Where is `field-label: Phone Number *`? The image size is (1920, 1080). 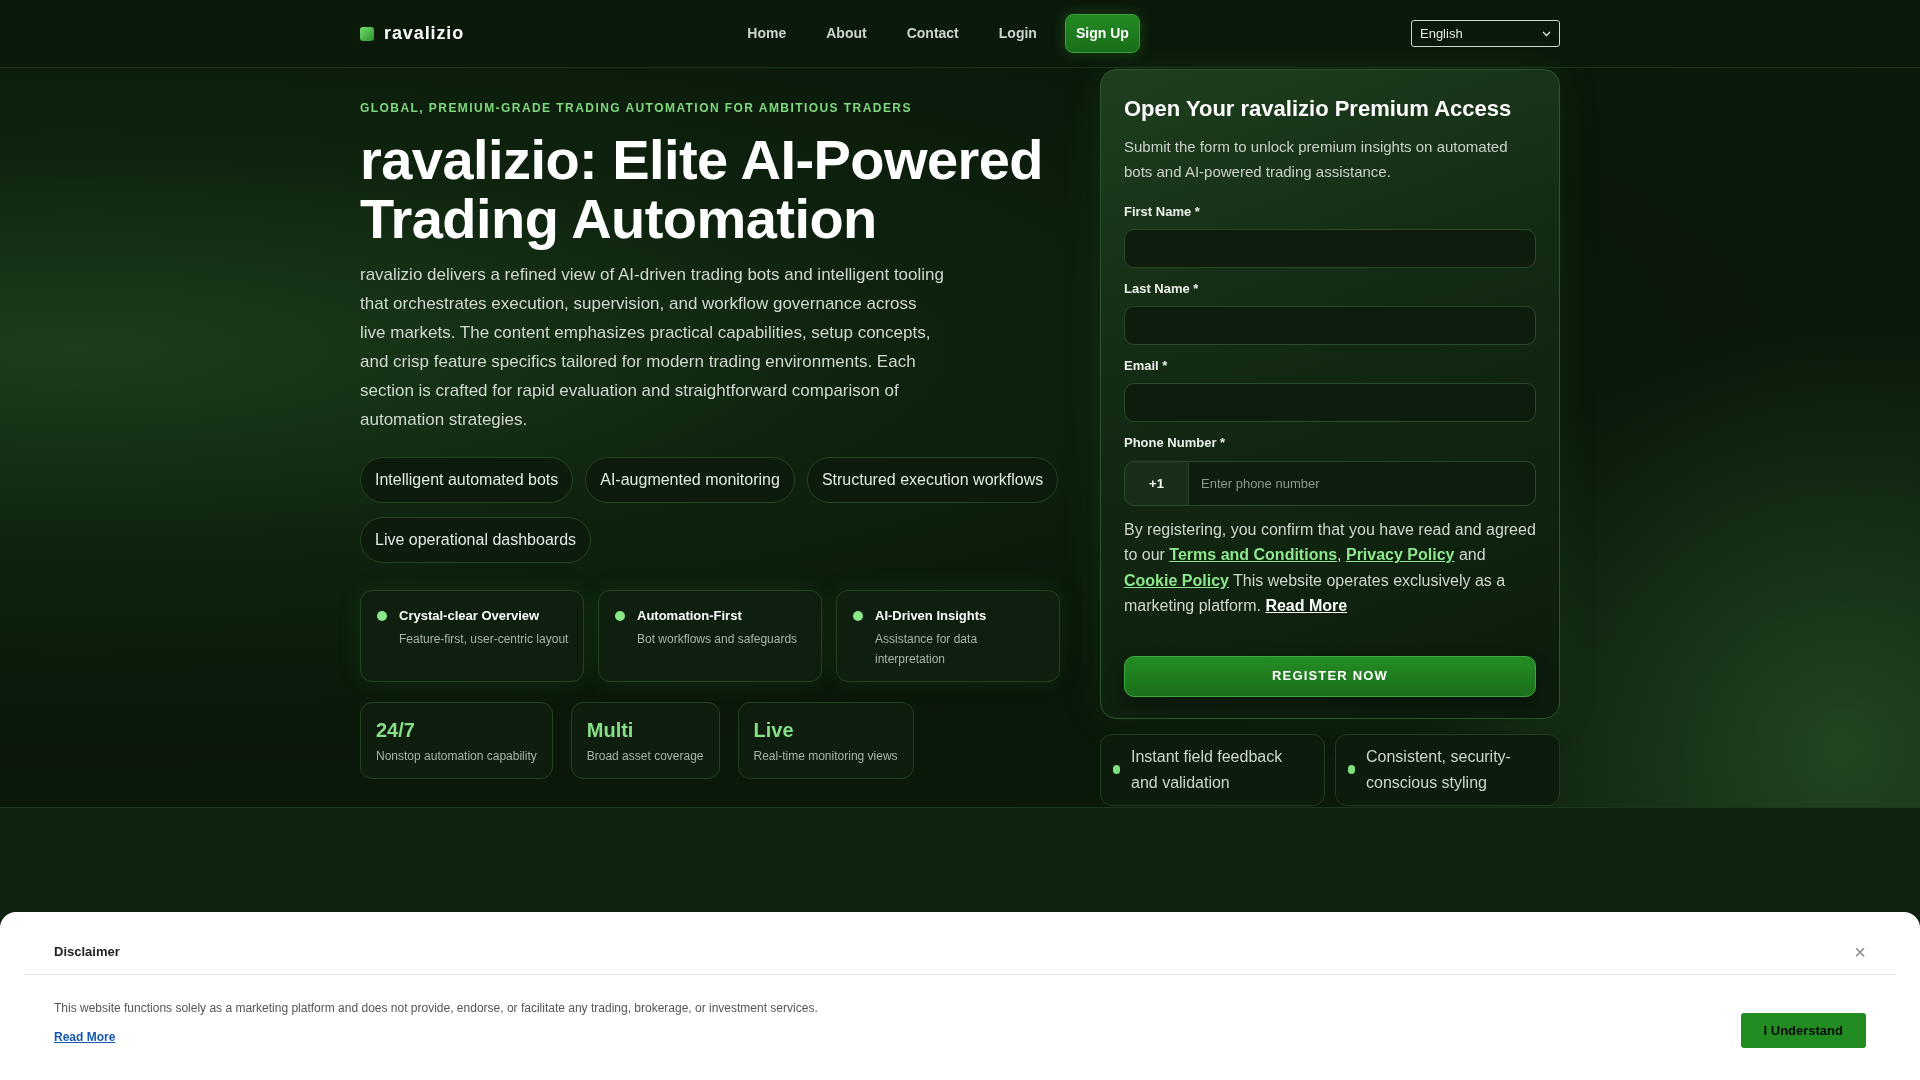
field-label: Phone Number * is located at coordinates (1175, 443).